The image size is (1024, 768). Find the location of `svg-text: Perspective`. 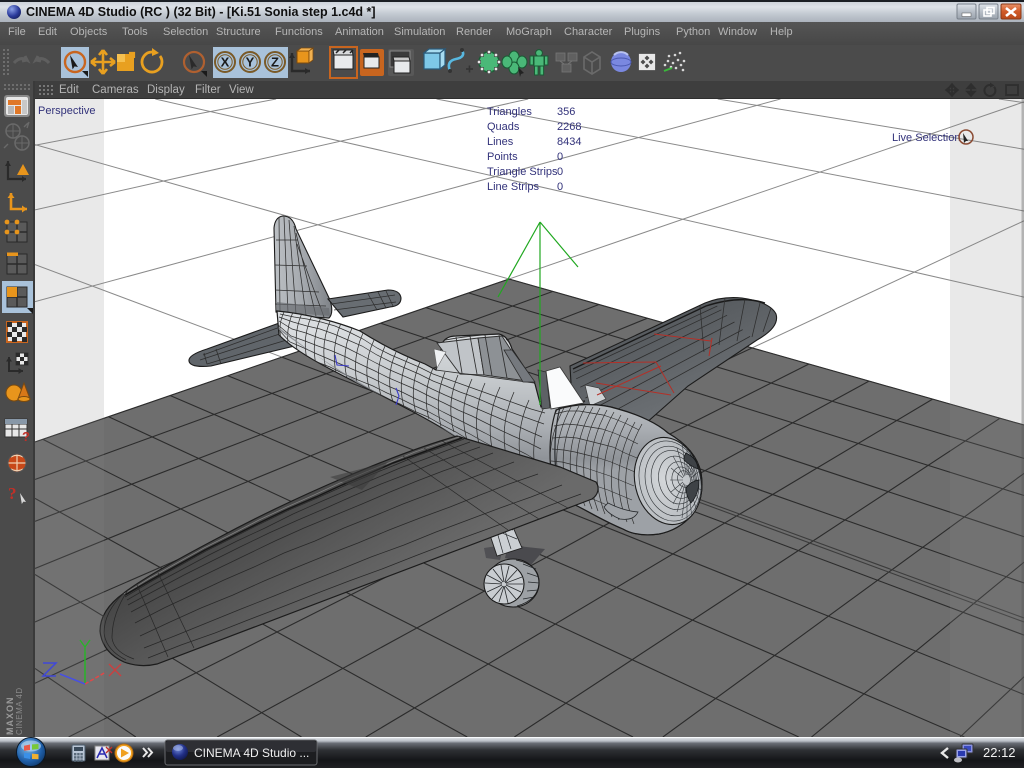

svg-text: Perspective is located at coordinates (66, 111).